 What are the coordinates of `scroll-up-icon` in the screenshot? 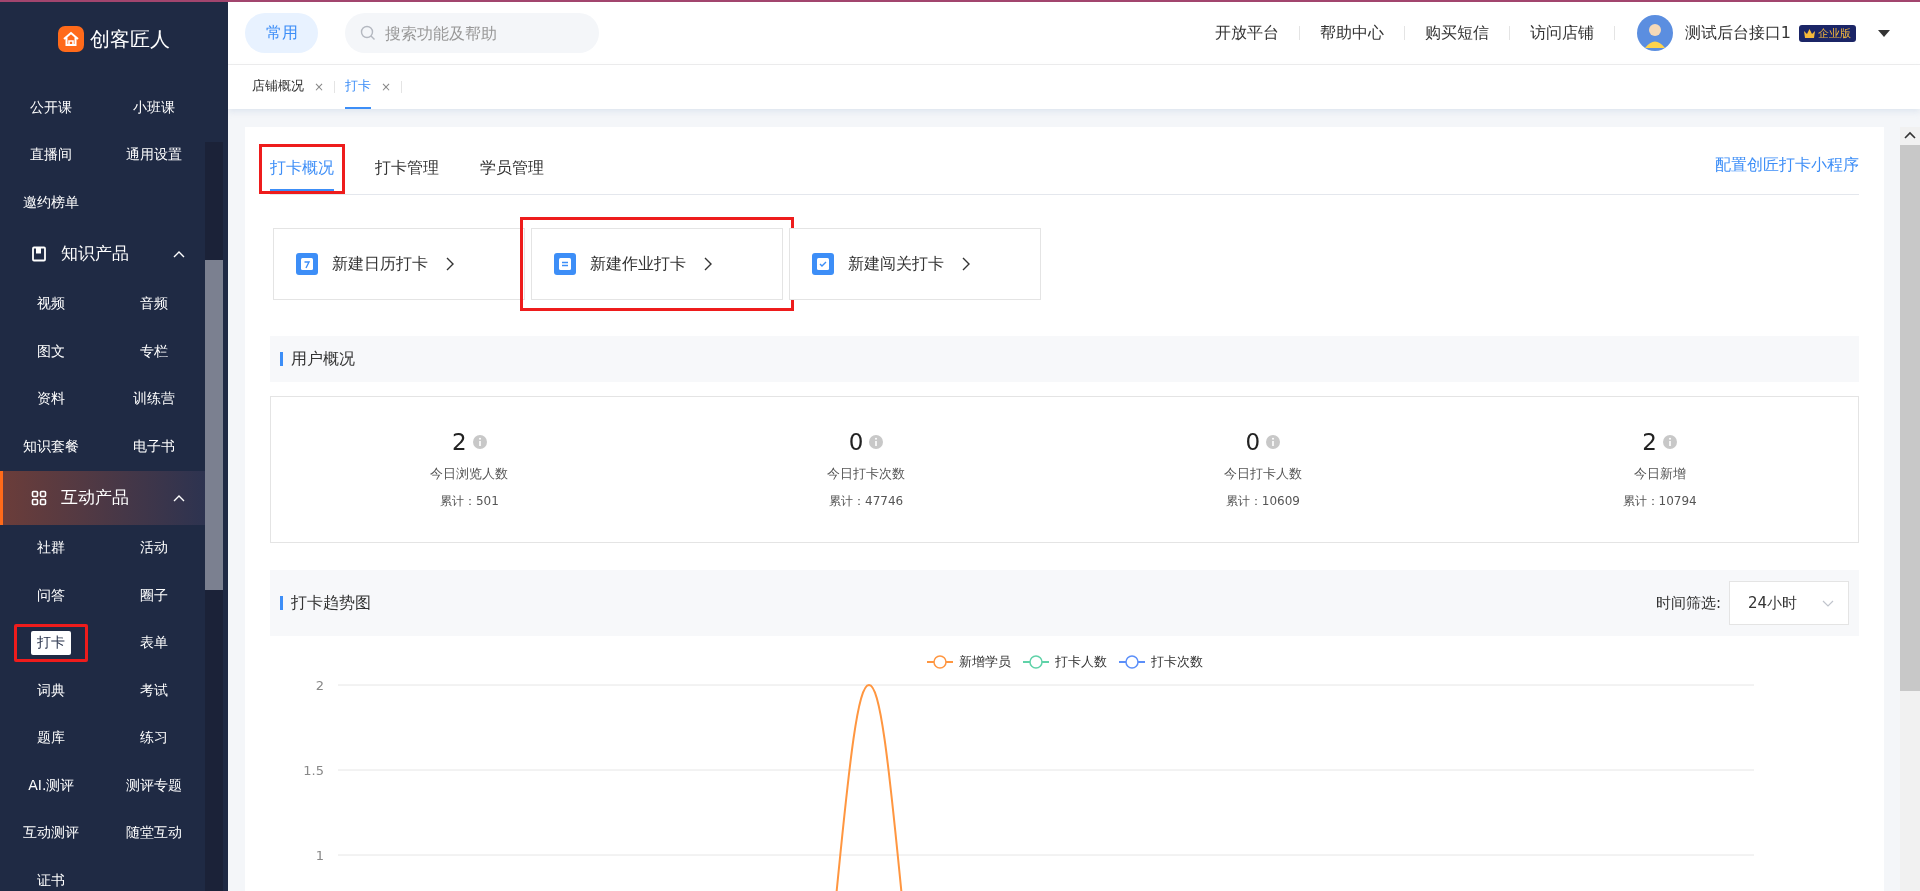 It's located at (1910, 135).